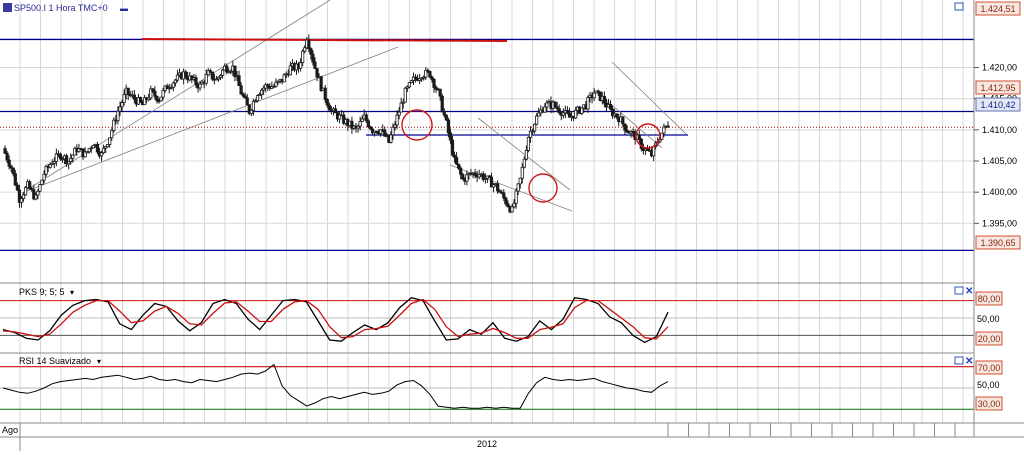 The image size is (1024, 456). I want to click on price-tag-top-label: 1.424,51, so click(997, 9).